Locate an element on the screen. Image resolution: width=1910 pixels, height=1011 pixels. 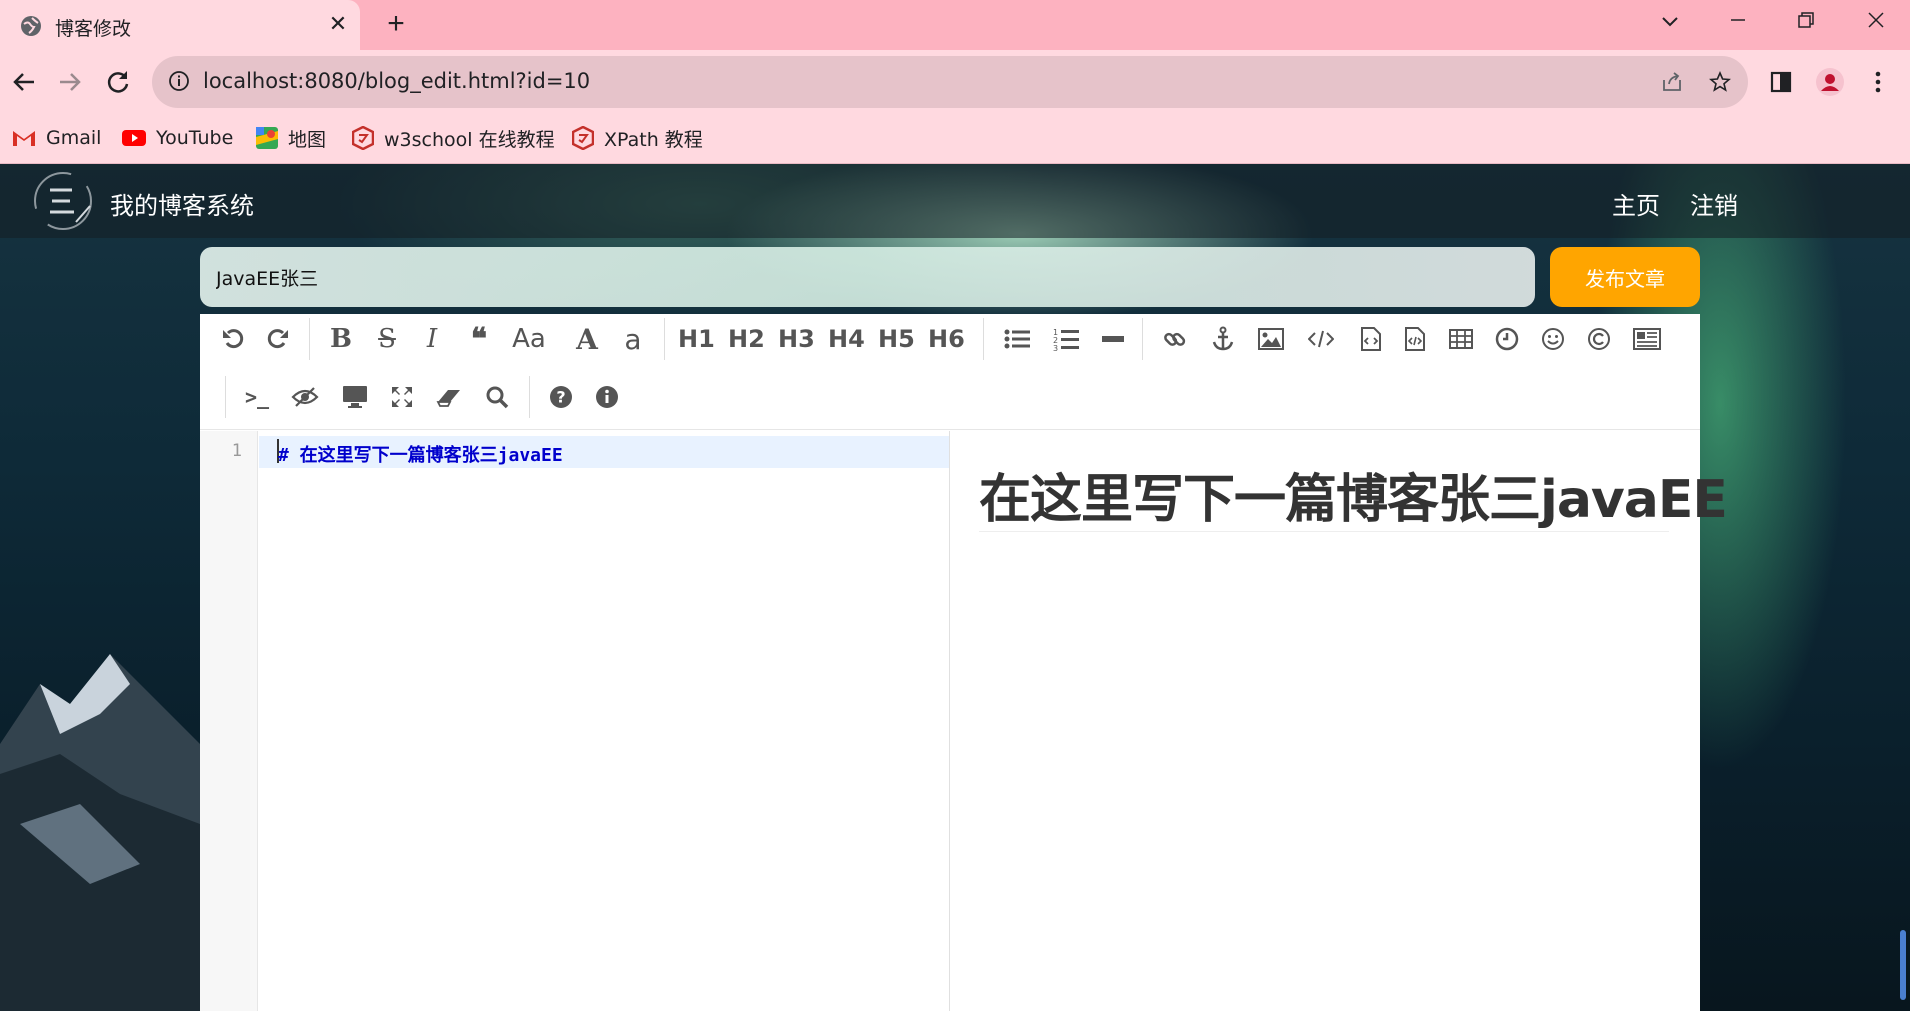
side-panel-icon is located at coordinates (1781, 82).